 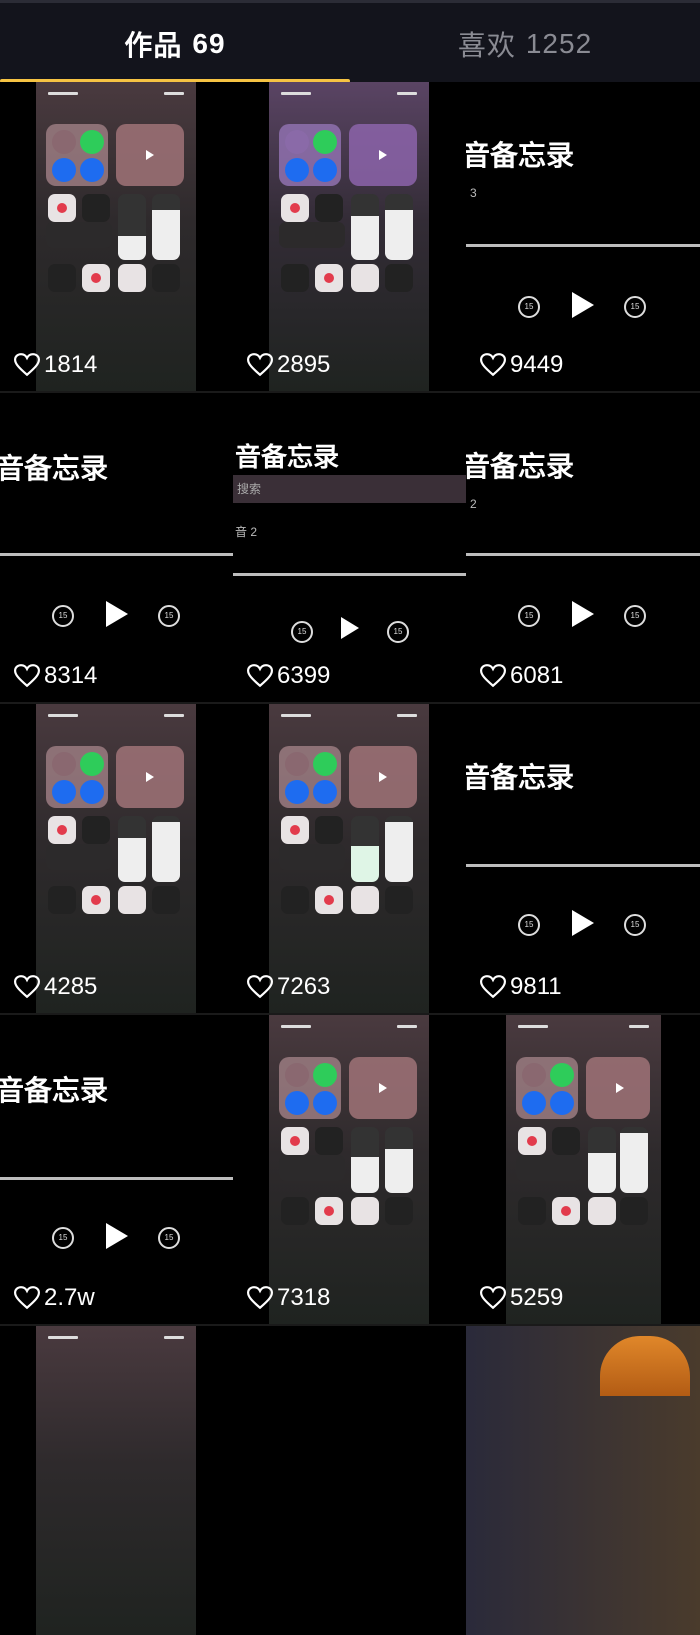 I want to click on like-count-value: 9449, so click(x=537, y=364).